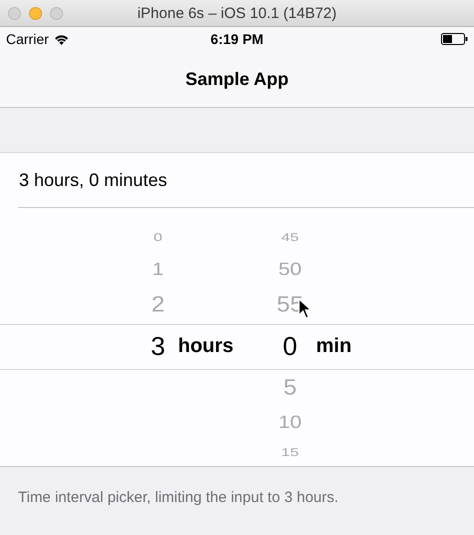 The height and width of the screenshot is (535, 474). Describe the element at coordinates (56, 13) in the screenshot. I see `zoom-button` at that location.